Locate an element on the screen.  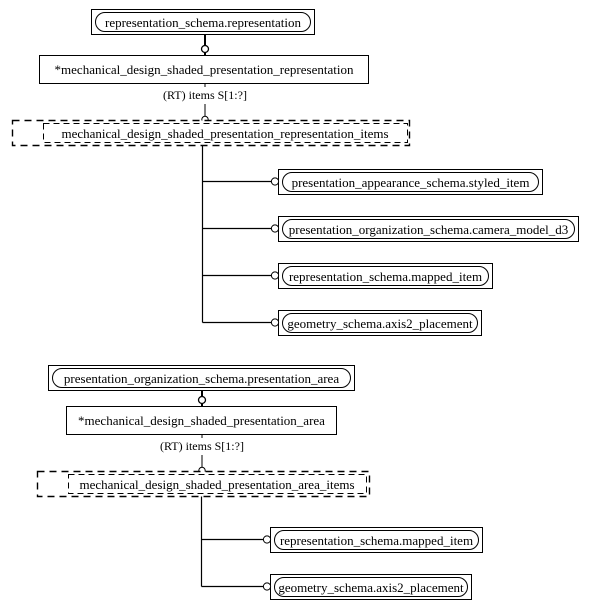
node-representation-schema-mapped-item-bottom is located at coordinates (376, 540).